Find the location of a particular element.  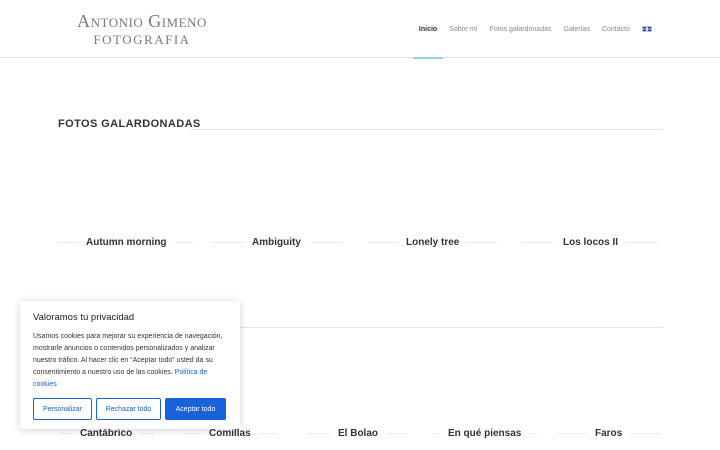

photo-caption-lonely-tree: Lonely tree is located at coordinates (438, 242).